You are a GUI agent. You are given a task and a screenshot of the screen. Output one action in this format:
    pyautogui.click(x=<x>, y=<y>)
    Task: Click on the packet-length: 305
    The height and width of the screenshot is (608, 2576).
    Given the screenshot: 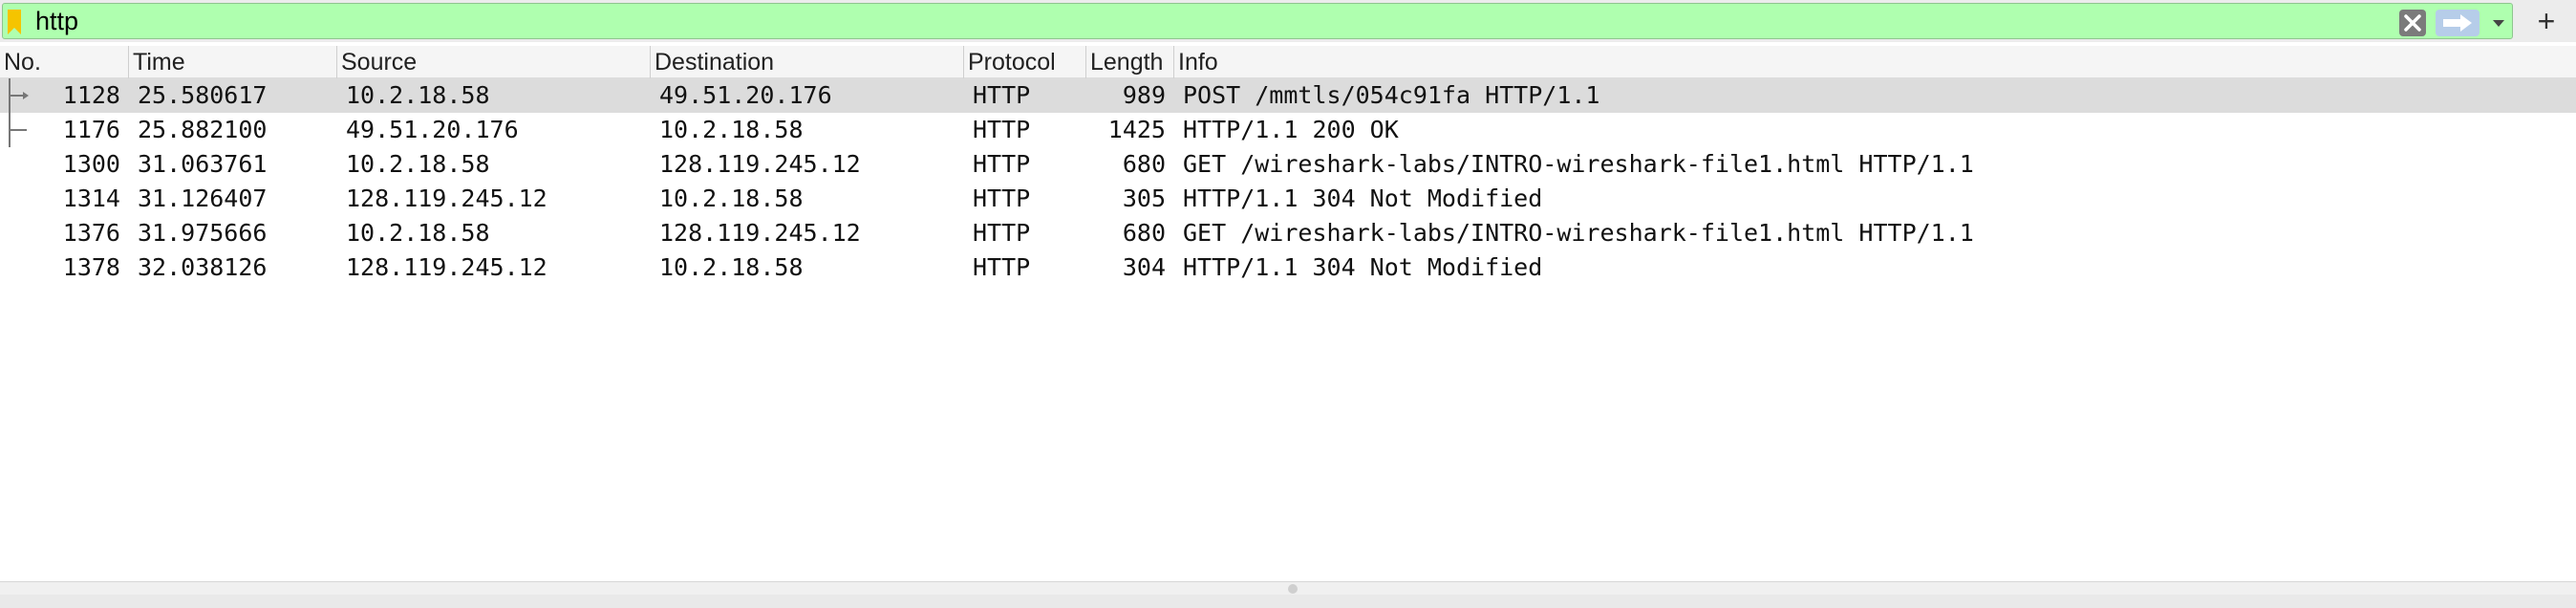 What is the action you would take?
    pyautogui.click(x=1144, y=198)
    